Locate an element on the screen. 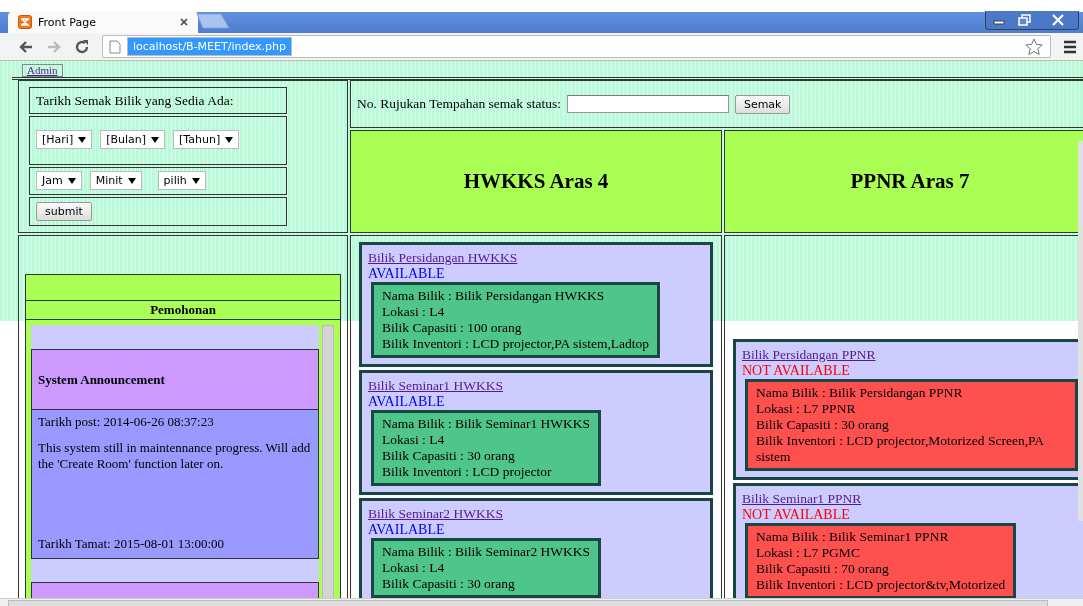 This screenshot has width=1083, height=606. dropdown: [Hari] is located at coordinates (64, 139).